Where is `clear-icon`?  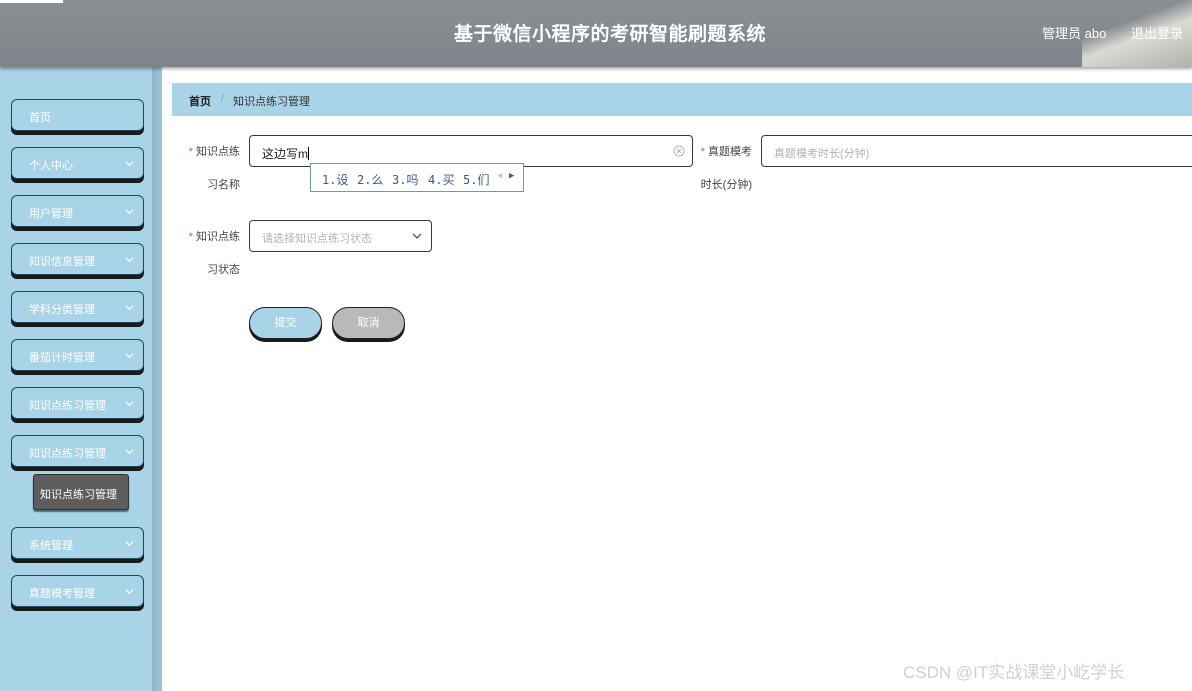 clear-icon is located at coordinates (679, 151).